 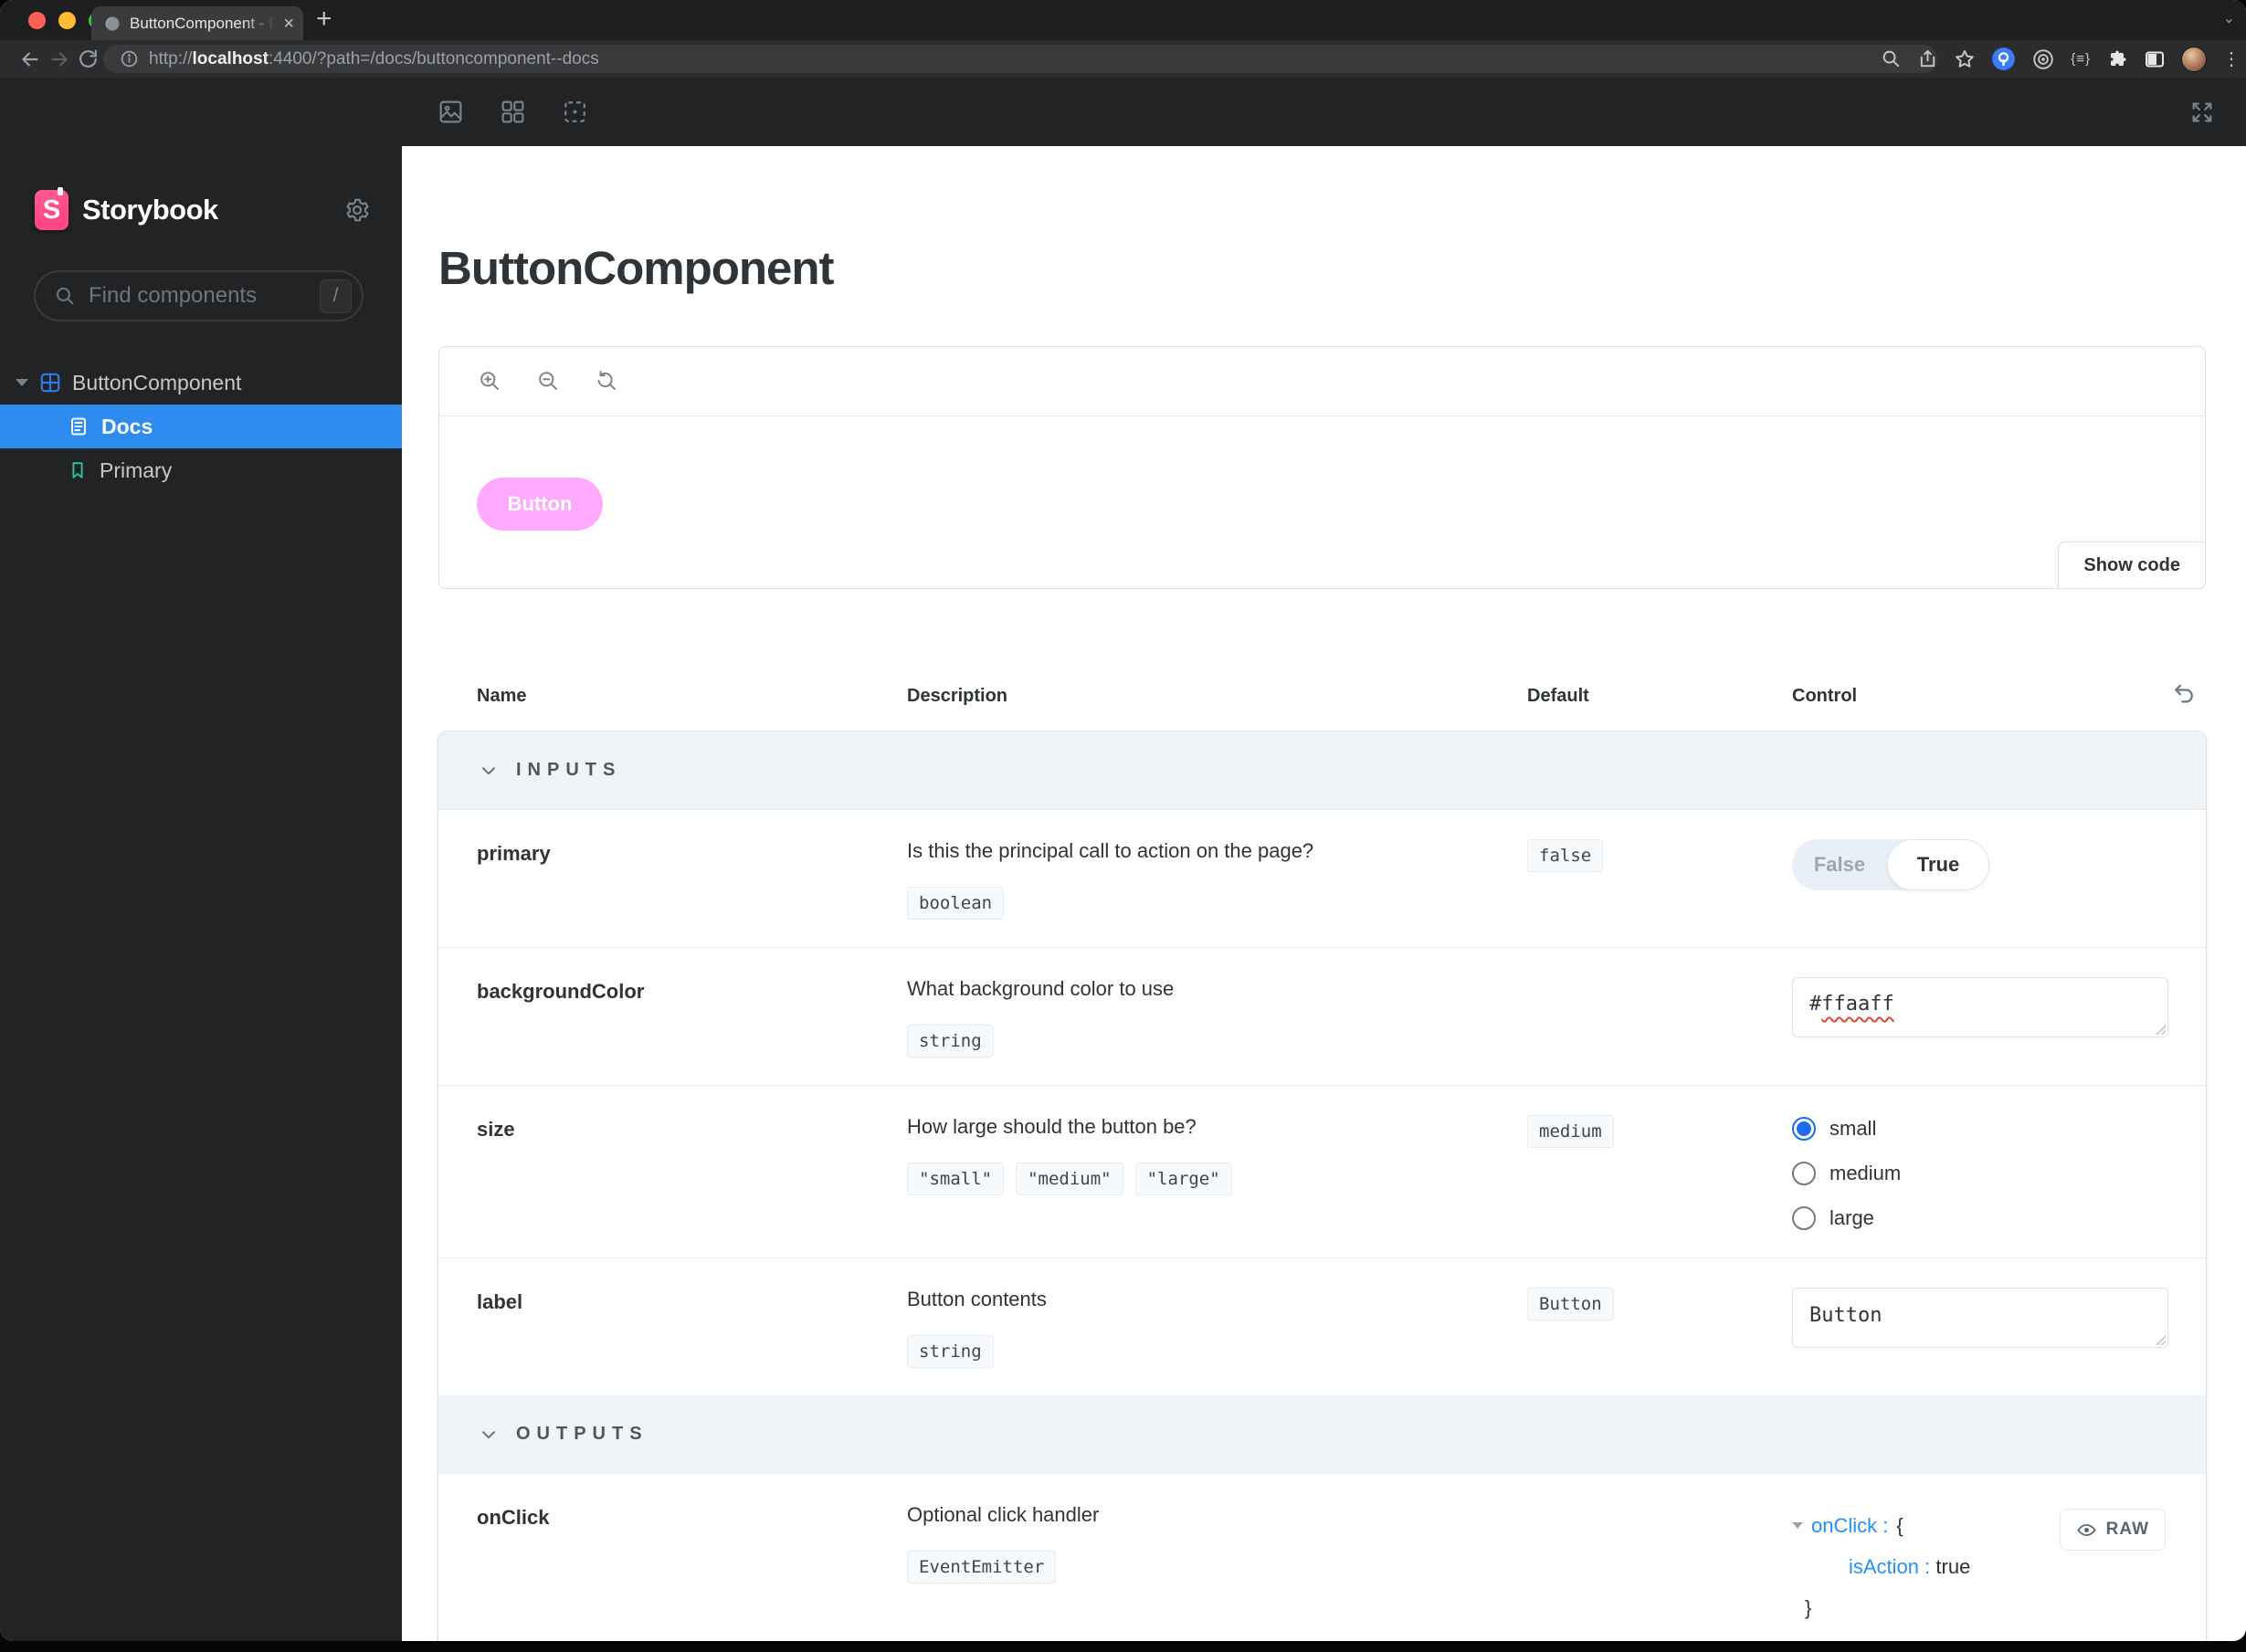 What do you see at coordinates (2155, 59) in the screenshot?
I see `side-panel-icon` at bounding box center [2155, 59].